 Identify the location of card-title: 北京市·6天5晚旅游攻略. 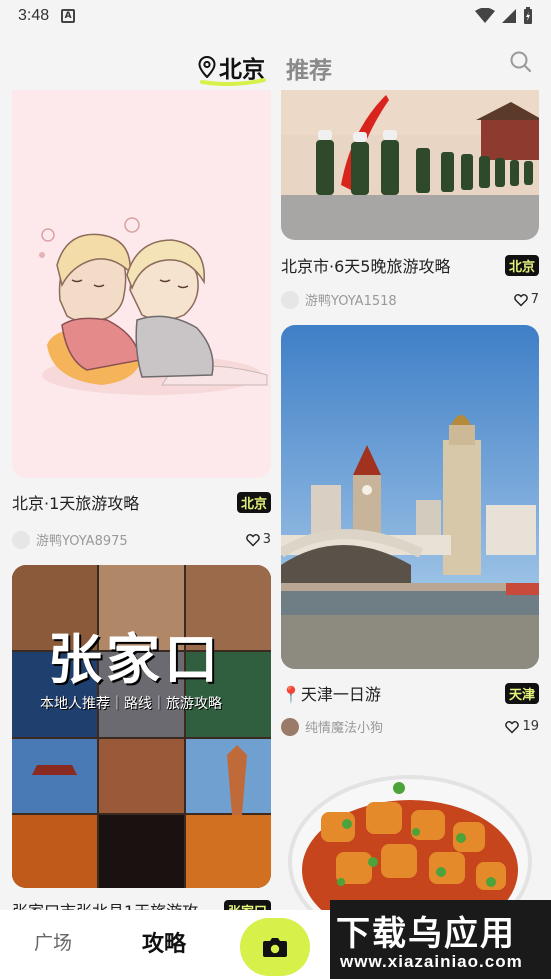
(366, 266).